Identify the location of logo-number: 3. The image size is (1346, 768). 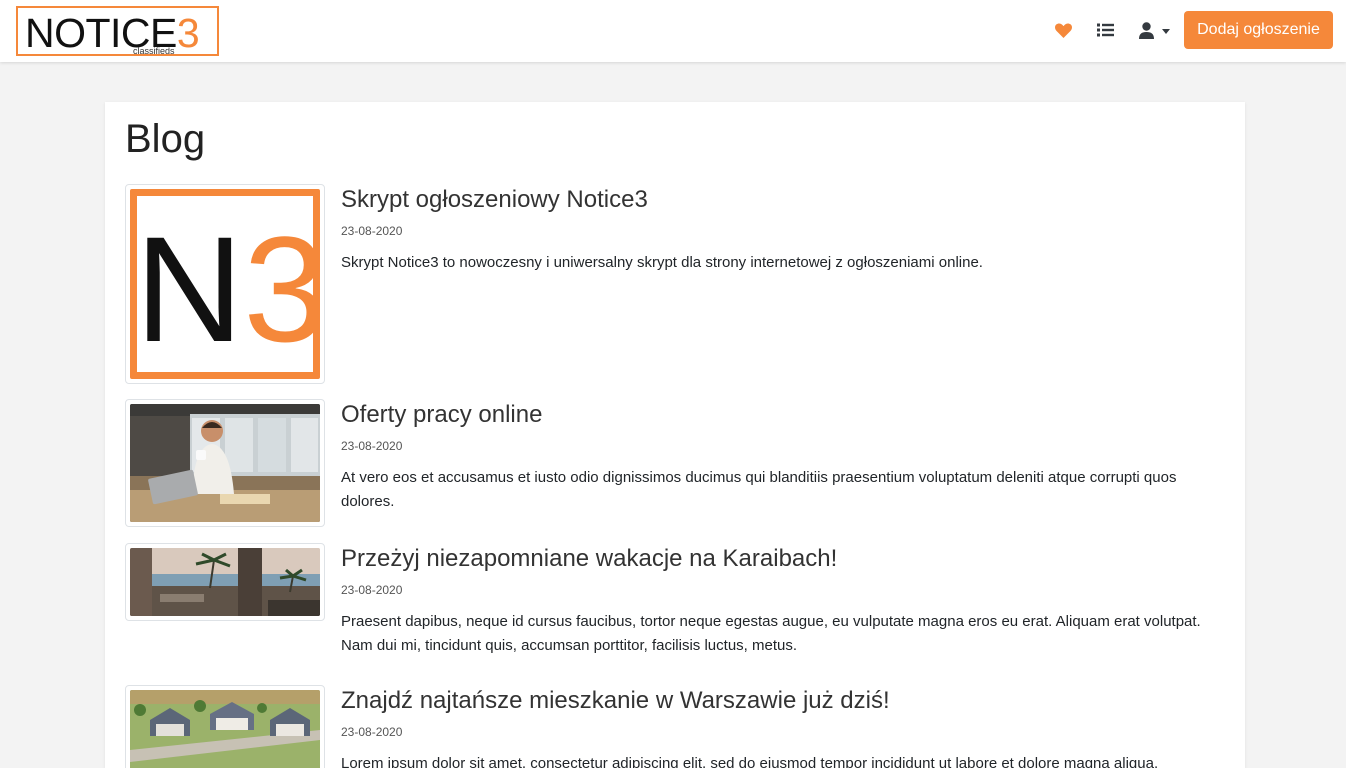
(188, 33).